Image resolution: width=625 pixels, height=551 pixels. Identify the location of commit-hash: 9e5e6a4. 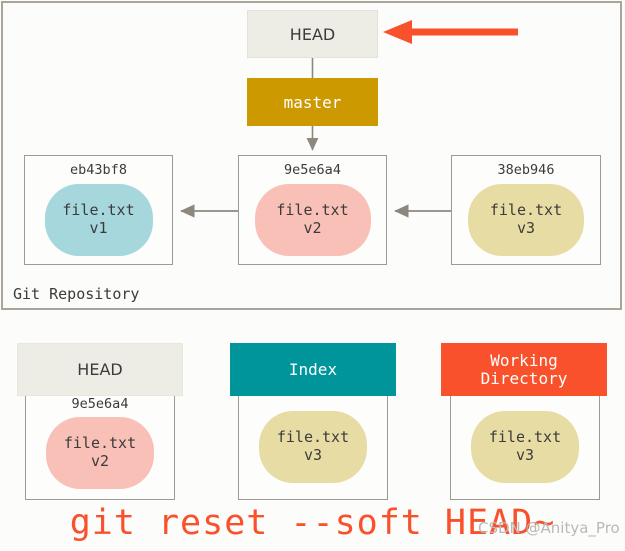
(312, 170).